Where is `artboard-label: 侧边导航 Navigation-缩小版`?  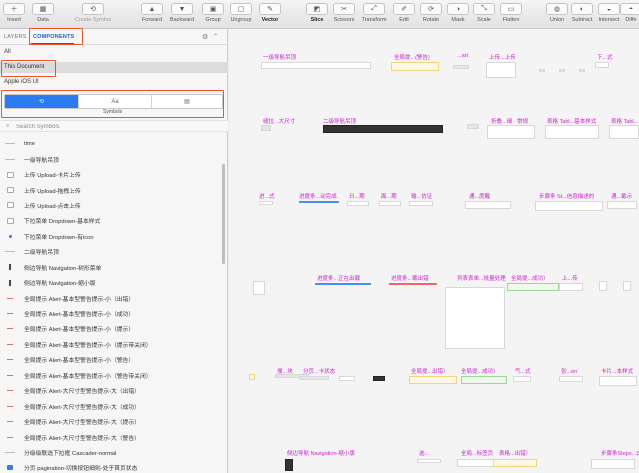
artboard-label: 侧边导航 Navigation-缩小版 is located at coordinates (321, 453).